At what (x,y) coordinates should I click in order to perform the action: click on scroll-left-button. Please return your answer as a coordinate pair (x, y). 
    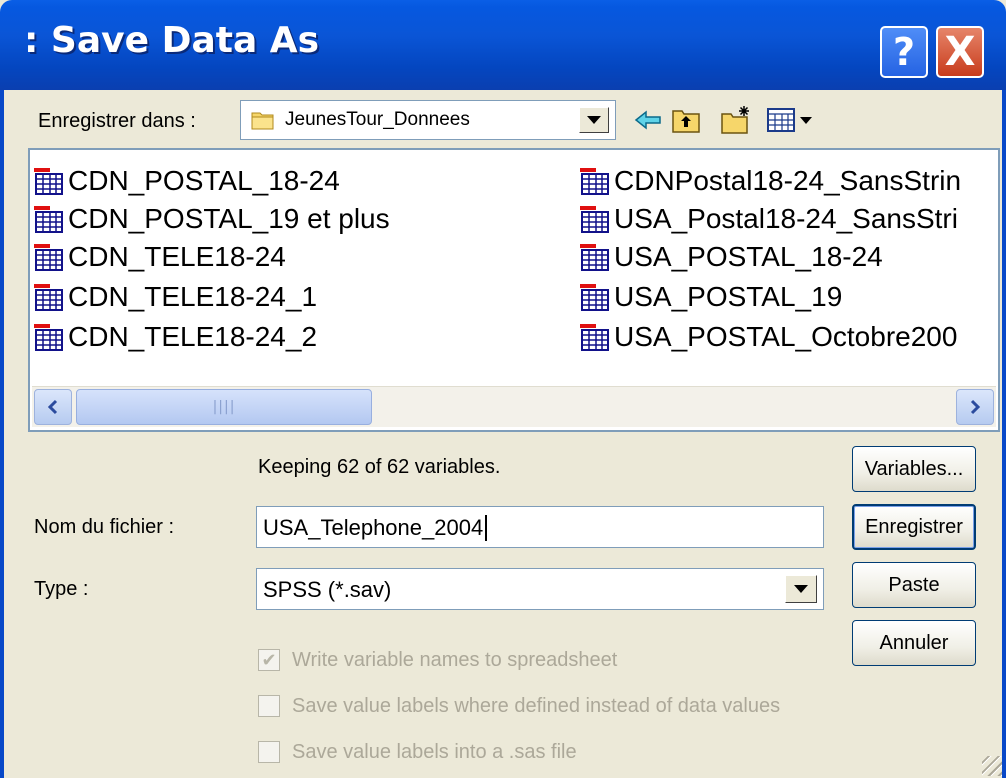
    Looking at the image, I should click on (53, 407).